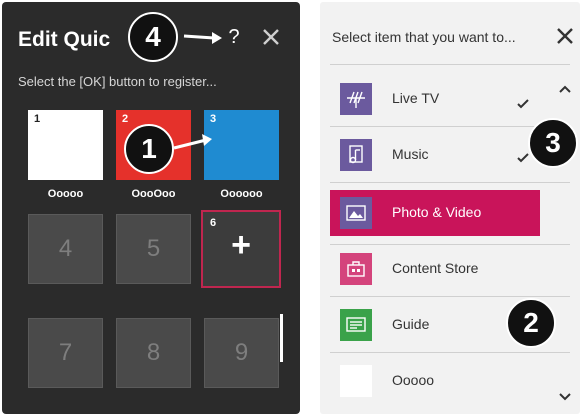 Image resolution: width=582 pixels, height=416 pixels. I want to click on header-divider, so click(450, 64).